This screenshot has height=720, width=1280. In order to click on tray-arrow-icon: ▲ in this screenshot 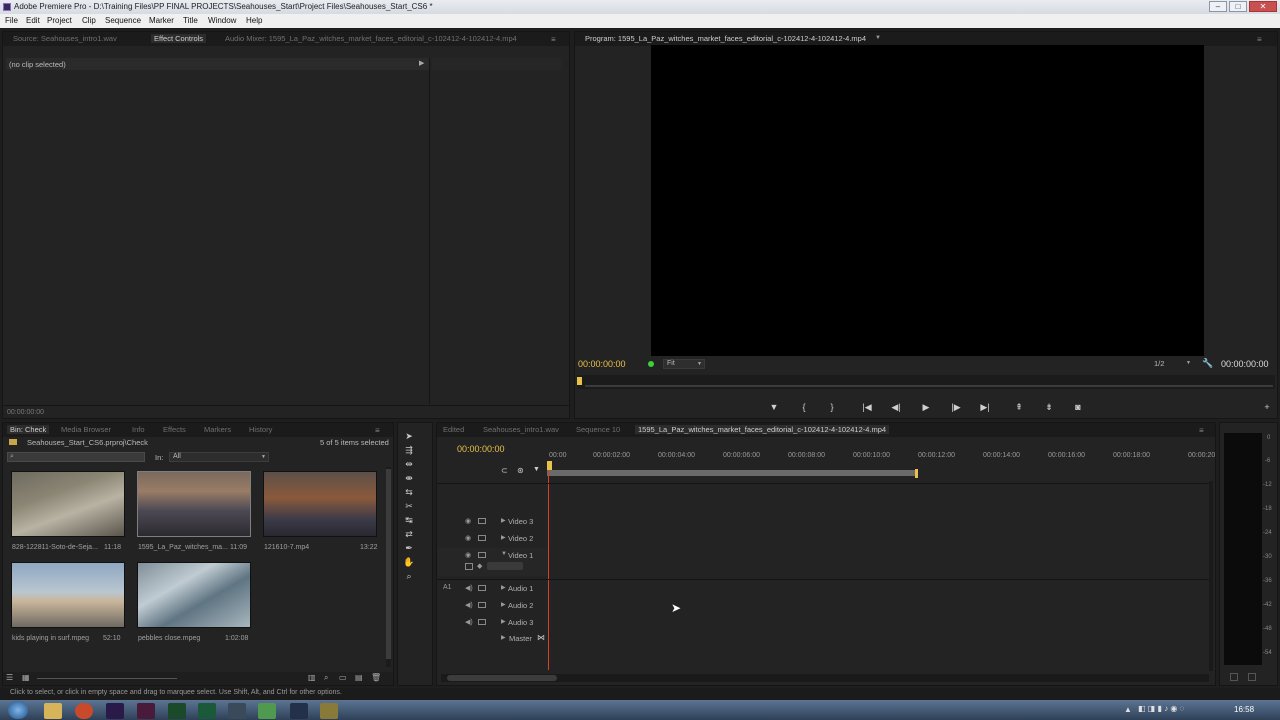, I will do `click(1128, 709)`.